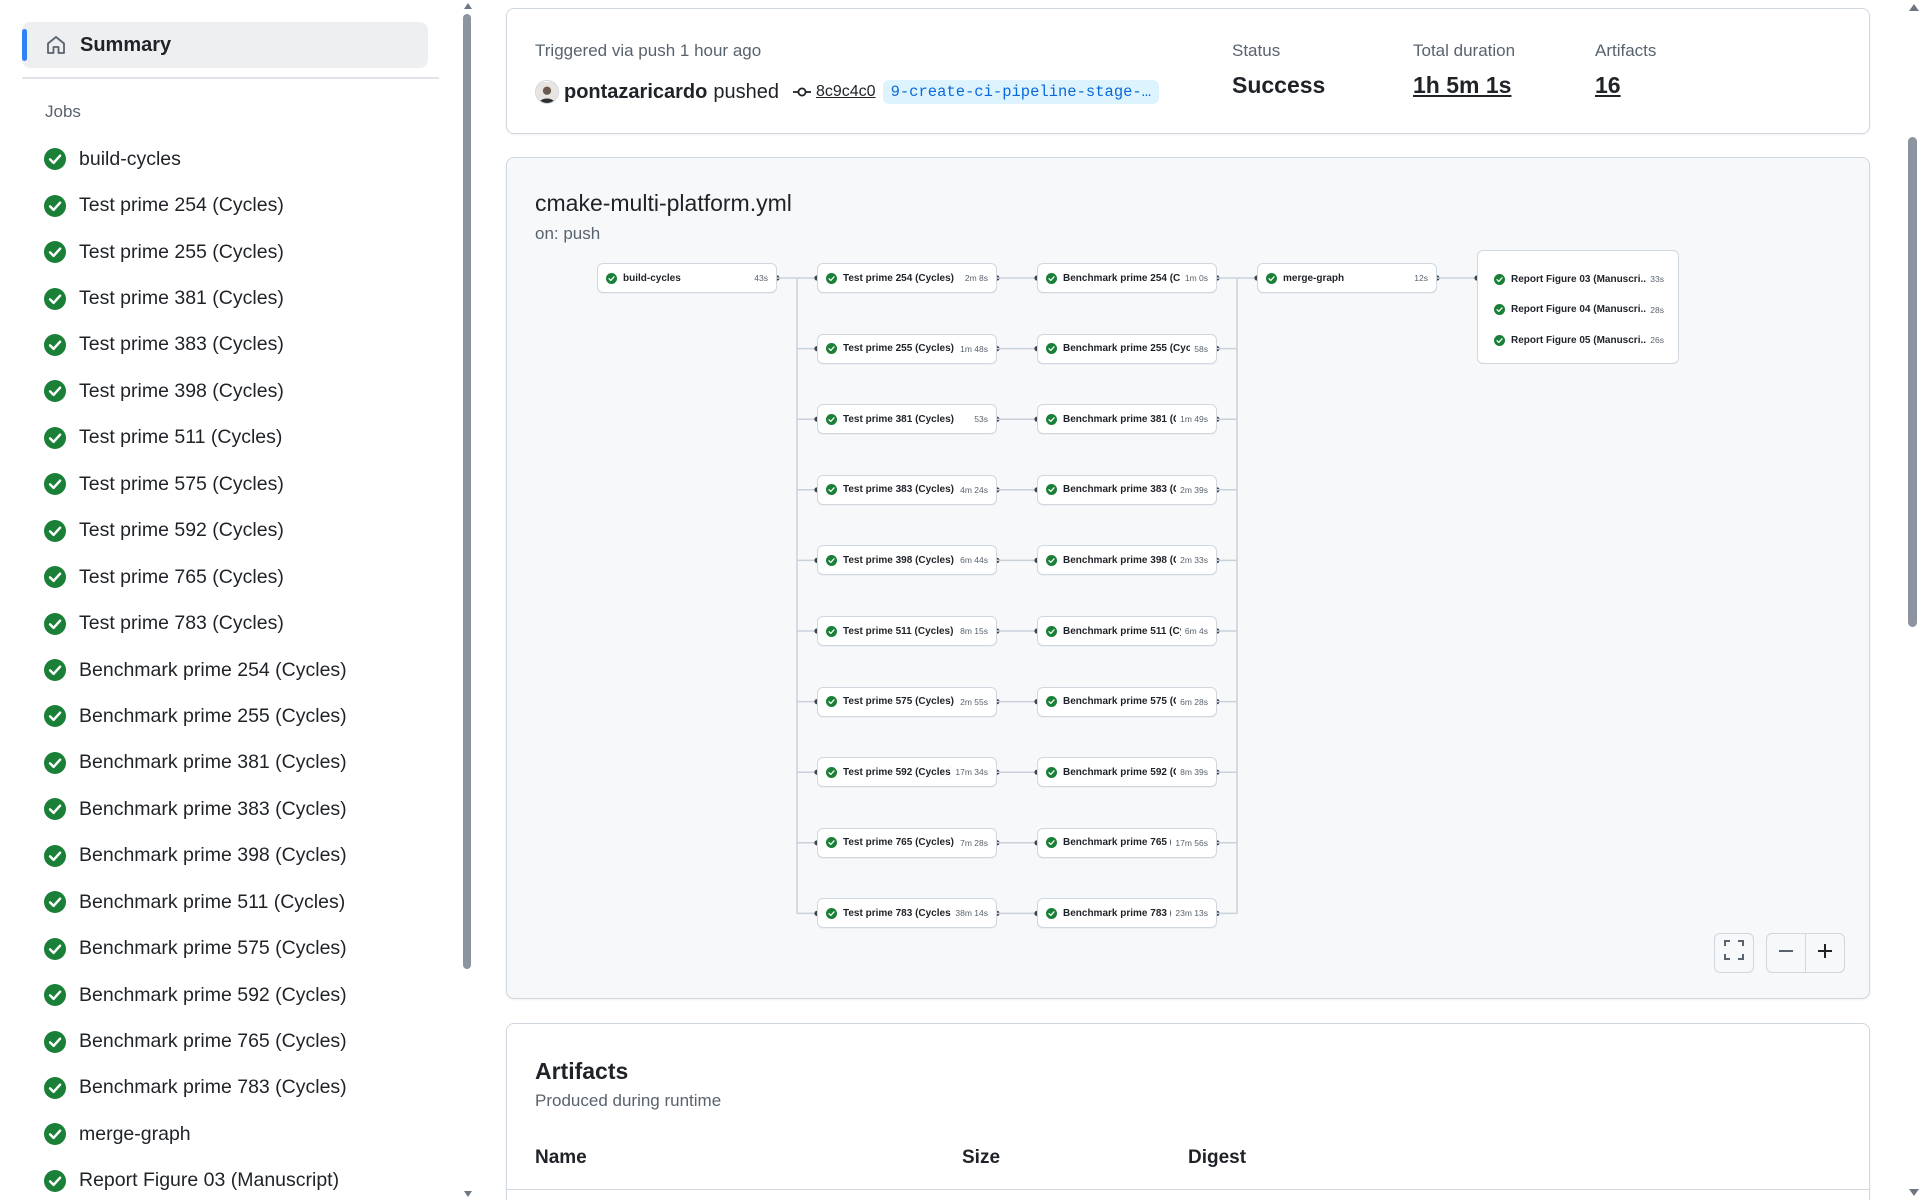  I want to click on graph-node-test: Test prime 592 (Cycles) 17m 34s, so click(907, 772).